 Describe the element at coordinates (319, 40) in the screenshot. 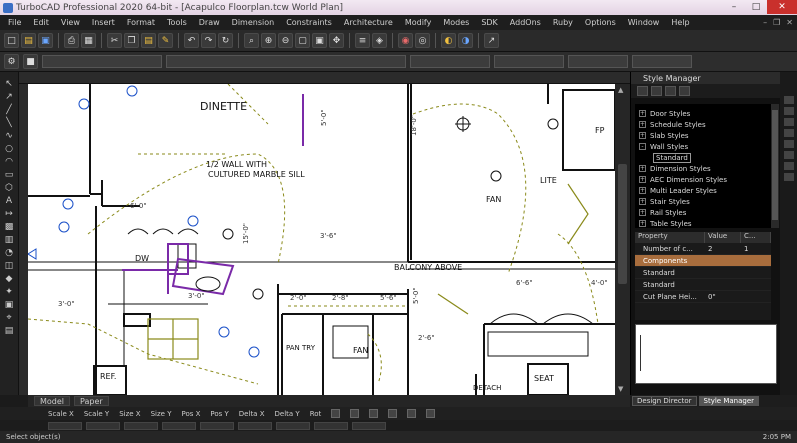

I see `zoom-all-icon: ▣` at that location.